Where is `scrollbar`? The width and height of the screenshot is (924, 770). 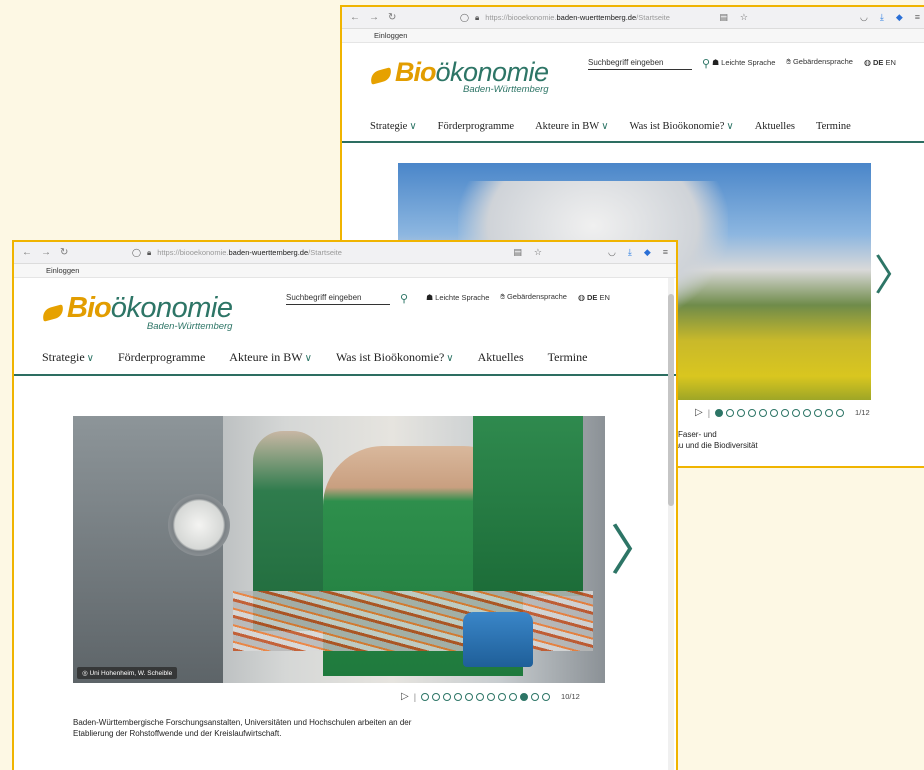
scrollbar is located at coordinates (671, 524).